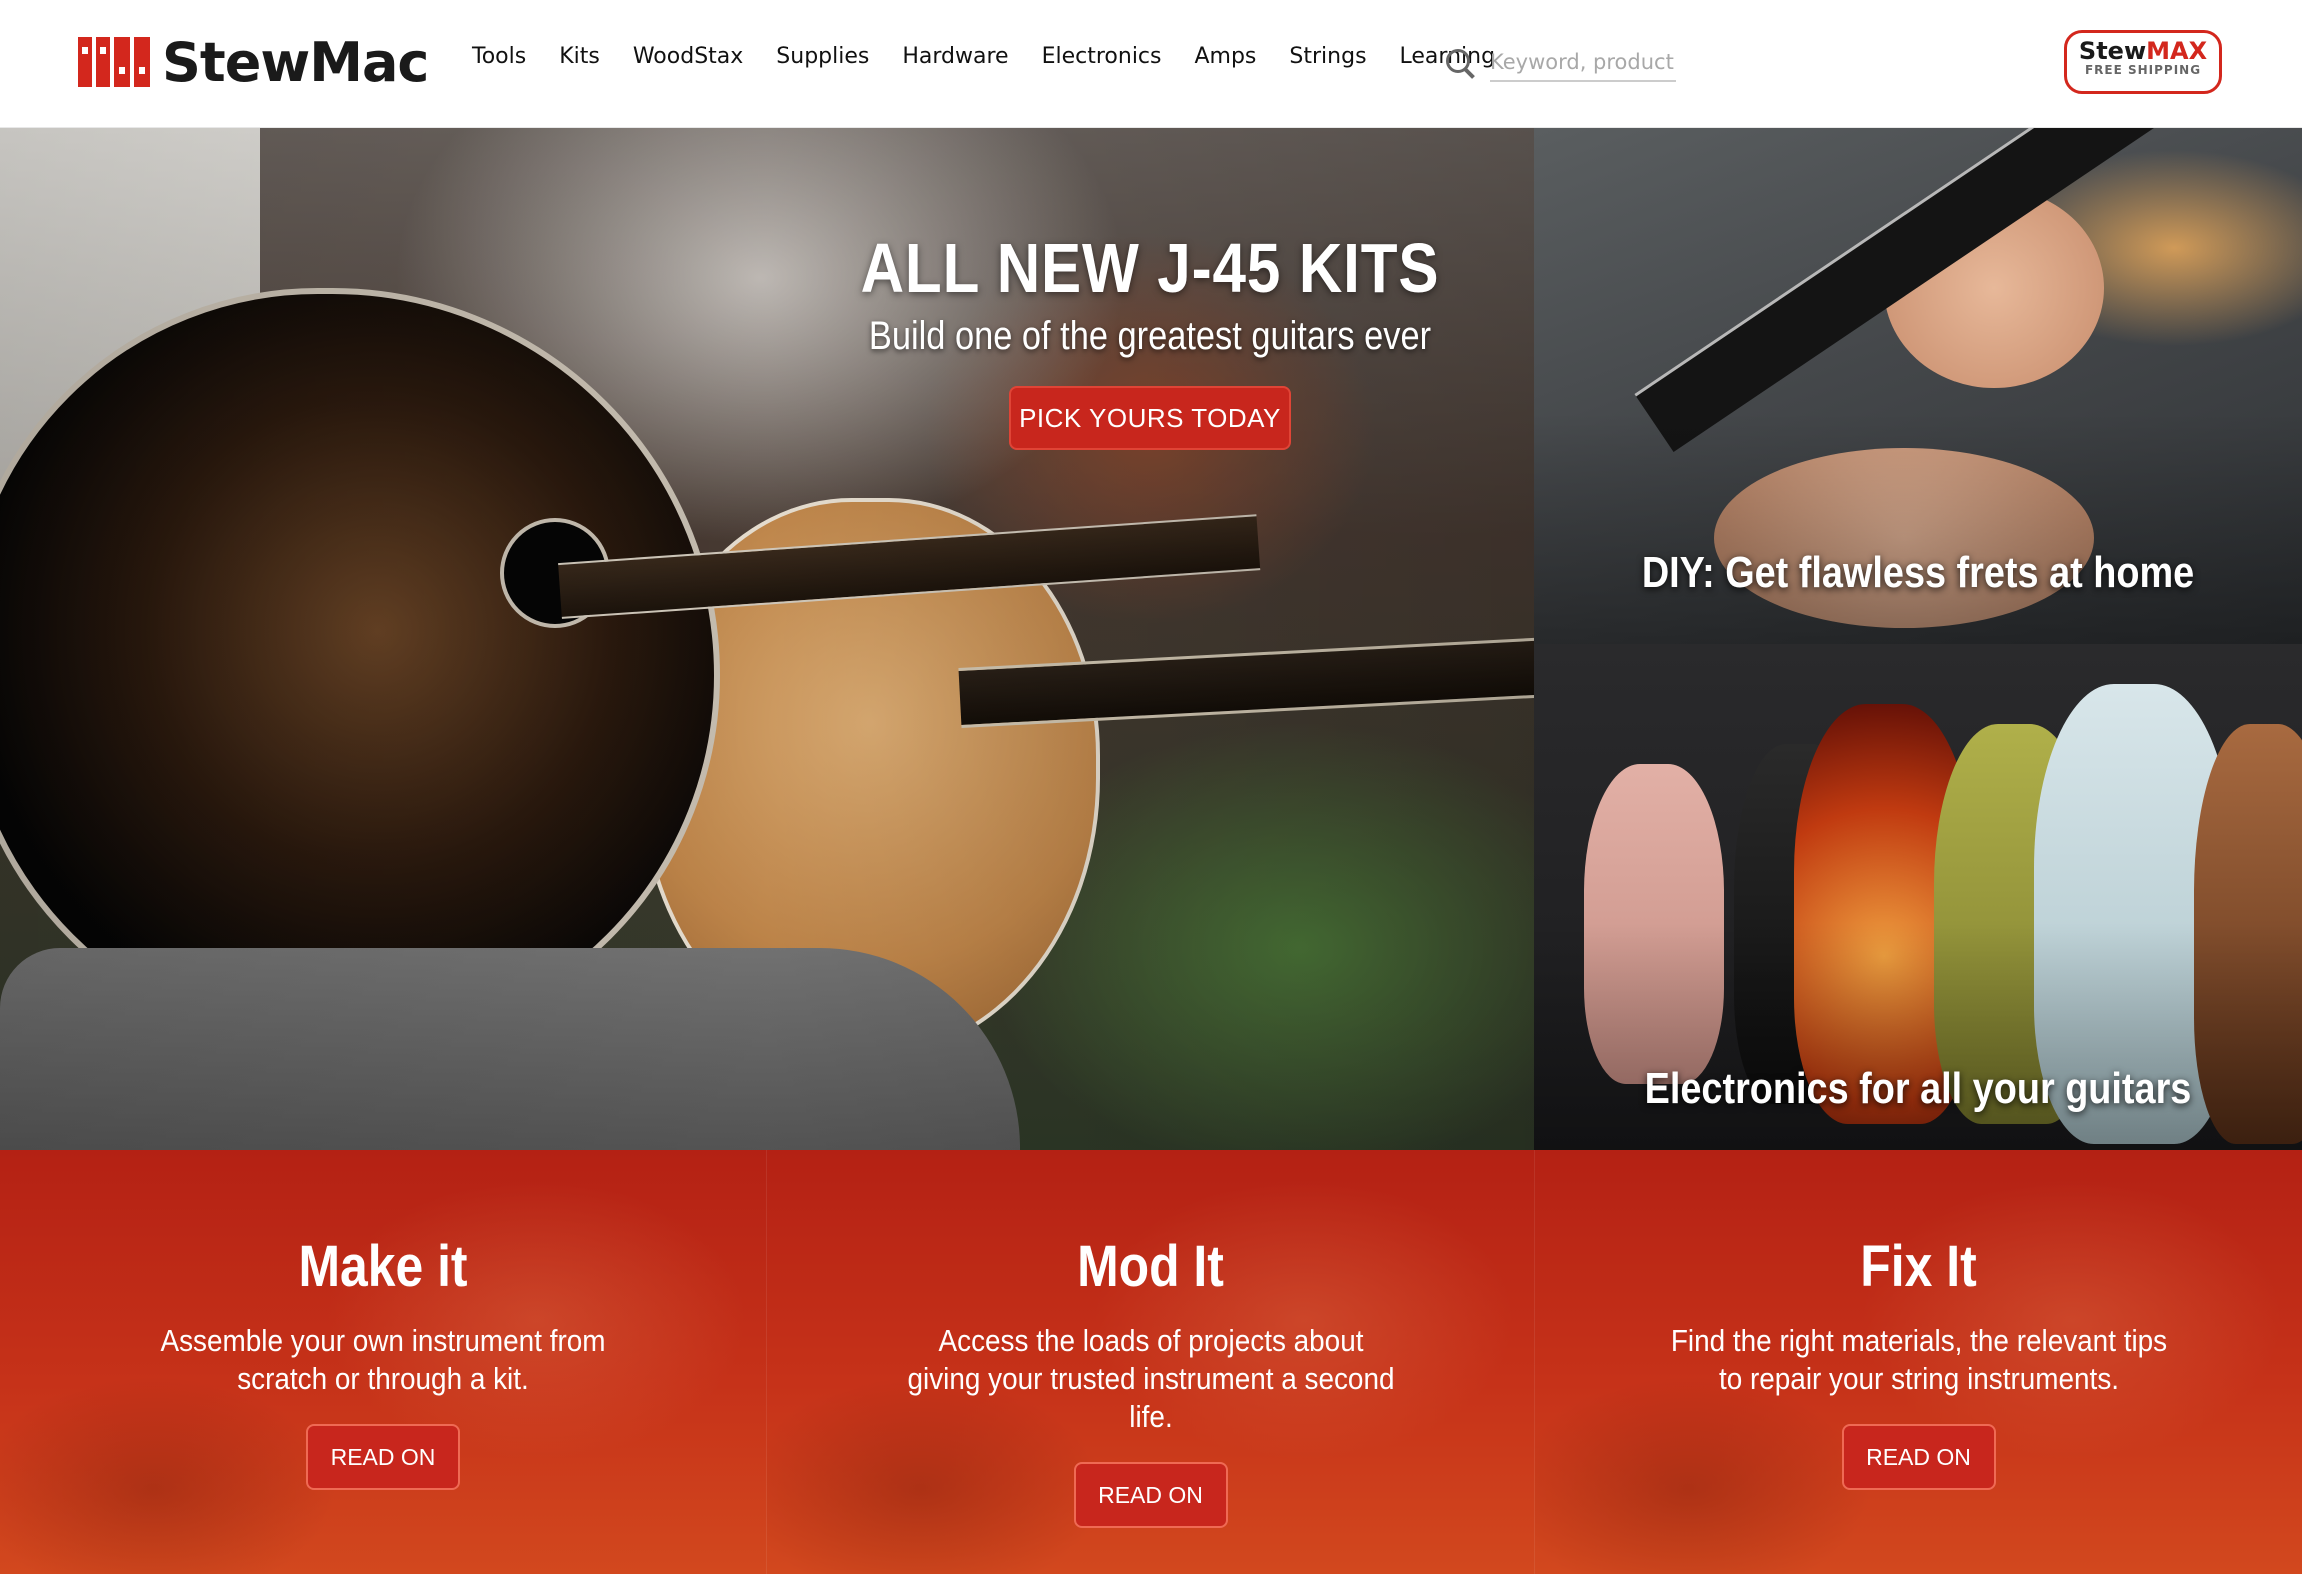 The image size is (2302, 1574). What do you see at coordinates (1918, 1266) in the screenshot?
I see `panel-title: Fix It` at bounding box center [1918, 1266].